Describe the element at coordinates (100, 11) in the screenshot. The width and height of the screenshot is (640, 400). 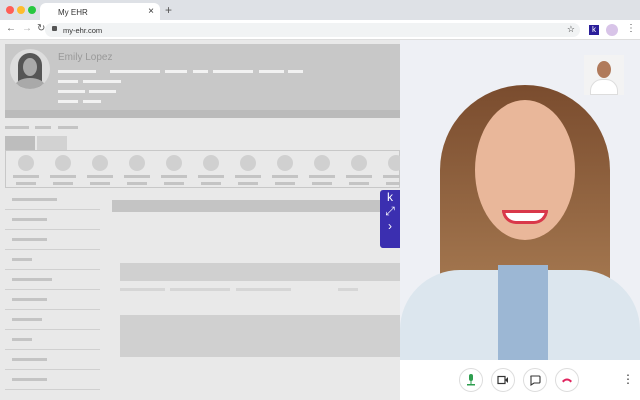
I see `browser-tab: My EHR ×` at that location.